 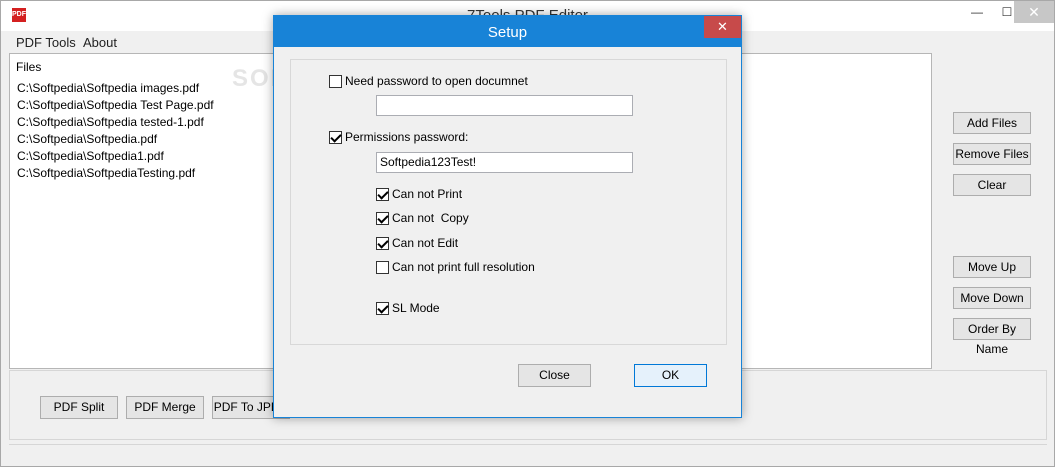 I want to click on list-item: C:\Softpedia\Softpedia.pdf, so click(x=87, y=139).